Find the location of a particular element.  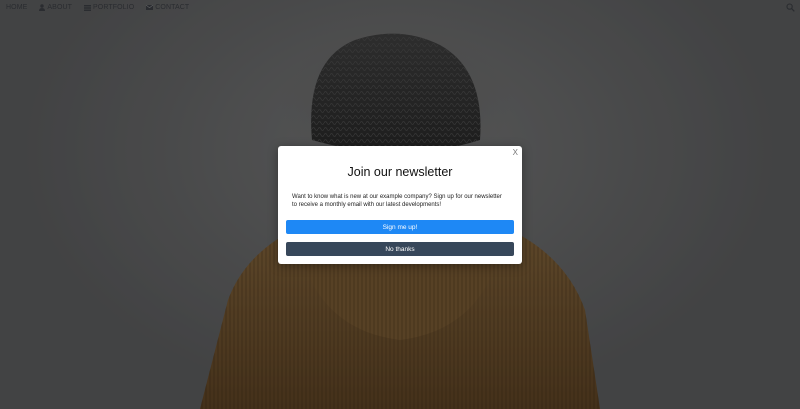

search-icon is located at coordinates (790, 7).